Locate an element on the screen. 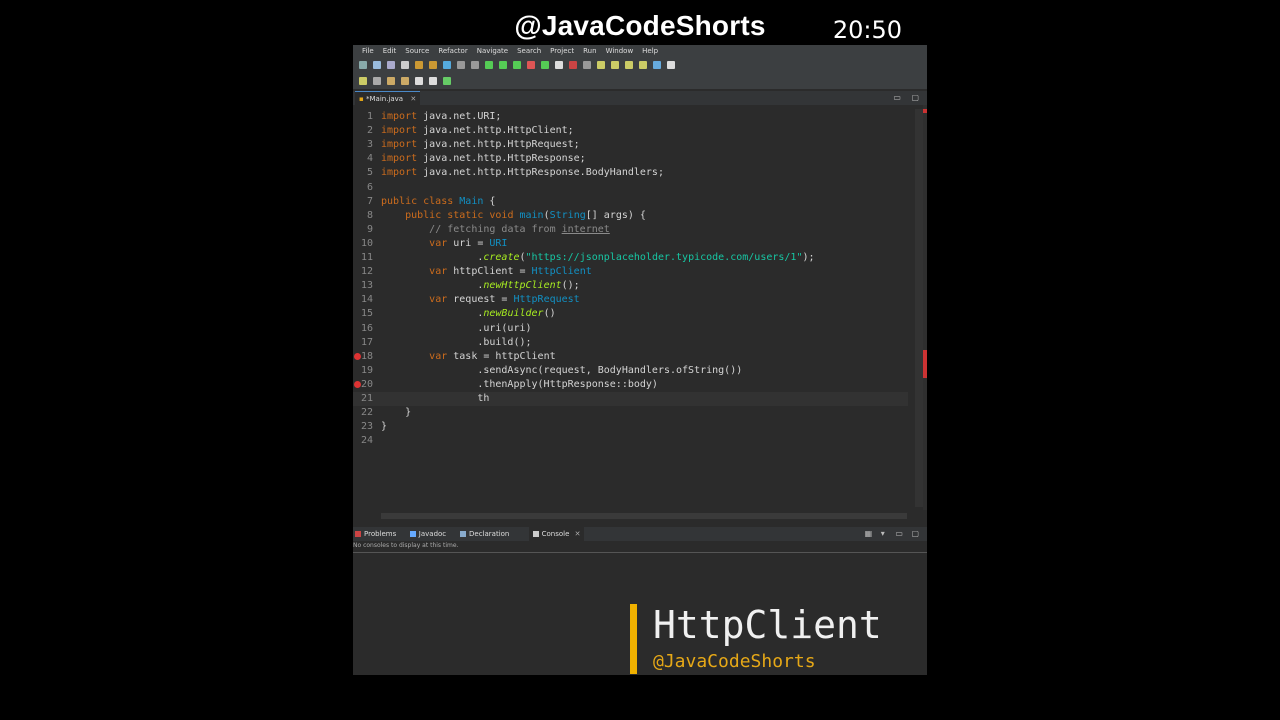 Image resolution: width=1280 pixels, height=720 pixels. open-console-icon: ▾ is located at coordinates (883, 533).